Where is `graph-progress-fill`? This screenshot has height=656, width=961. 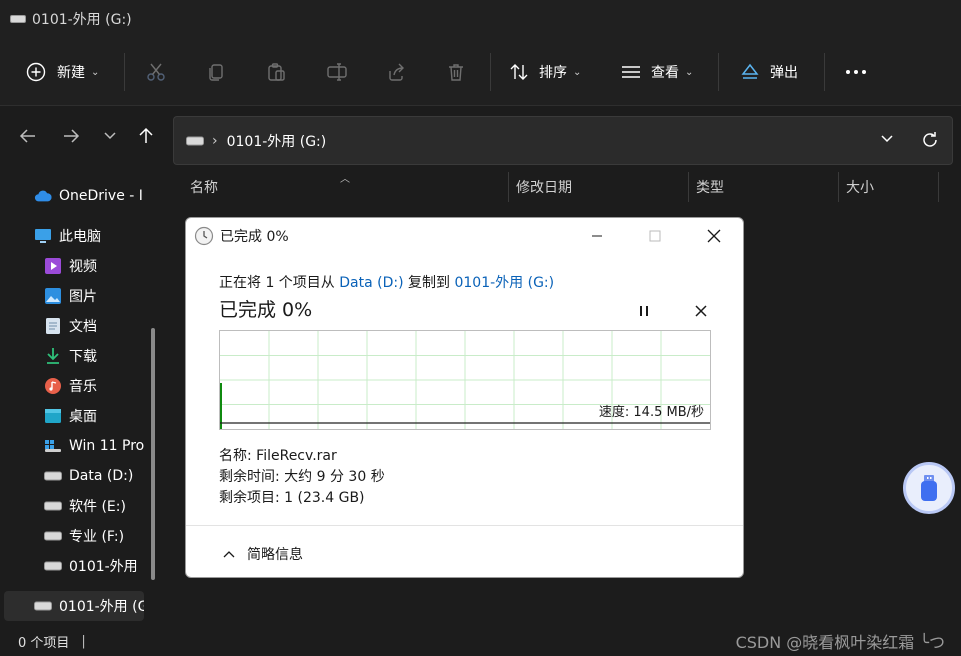
graph-progress-fill is located at coordinates (221, 406).